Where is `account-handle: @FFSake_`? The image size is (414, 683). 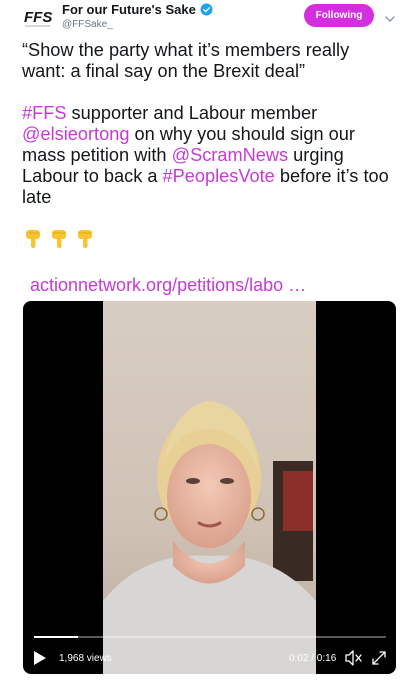
account-handle: @FFSake_ is located at coordinates (87, 24).